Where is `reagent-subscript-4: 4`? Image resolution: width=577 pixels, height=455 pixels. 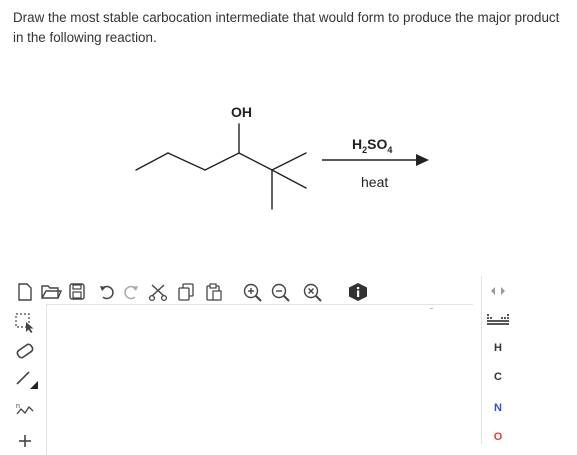
reagent-subscript-4: 4 is located at coordinates (389, 150).